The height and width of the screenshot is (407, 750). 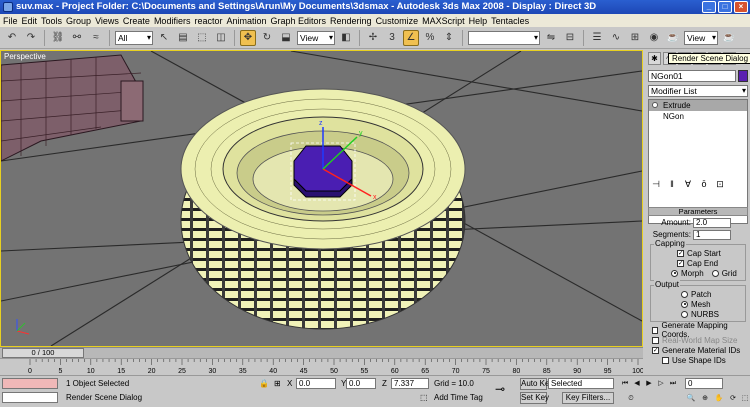 What do you see at coordinates (698, 105) in the screenshot?
I see `stack-item-extrude: Extrude` at bounding box center [698, 105].